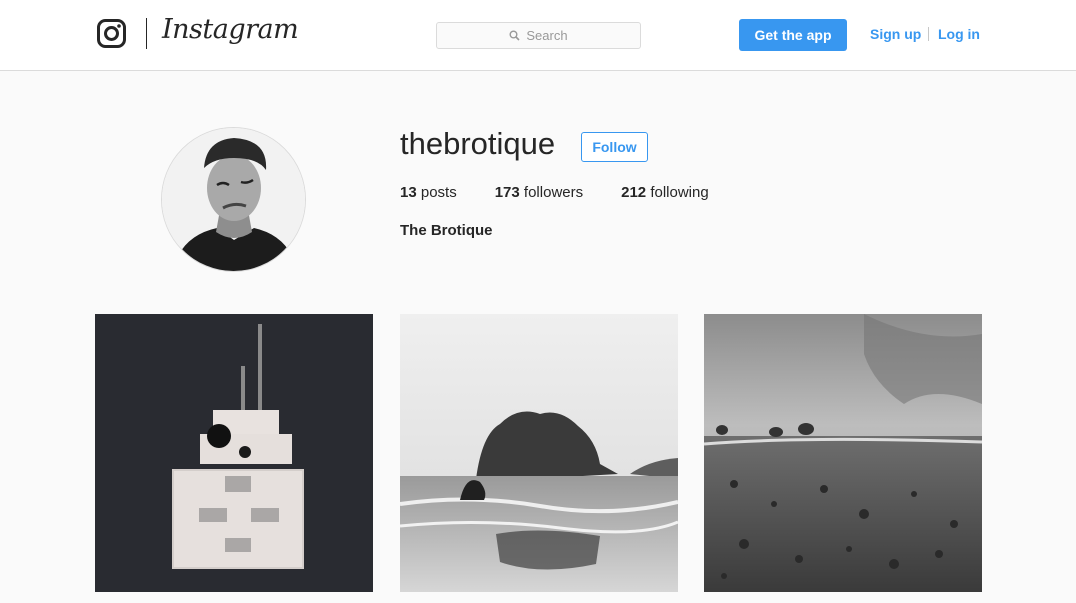 Image resolution: width=1076 pixels, height=603 pixels. I want to click on follow-button: Follow, so click(614, 147).